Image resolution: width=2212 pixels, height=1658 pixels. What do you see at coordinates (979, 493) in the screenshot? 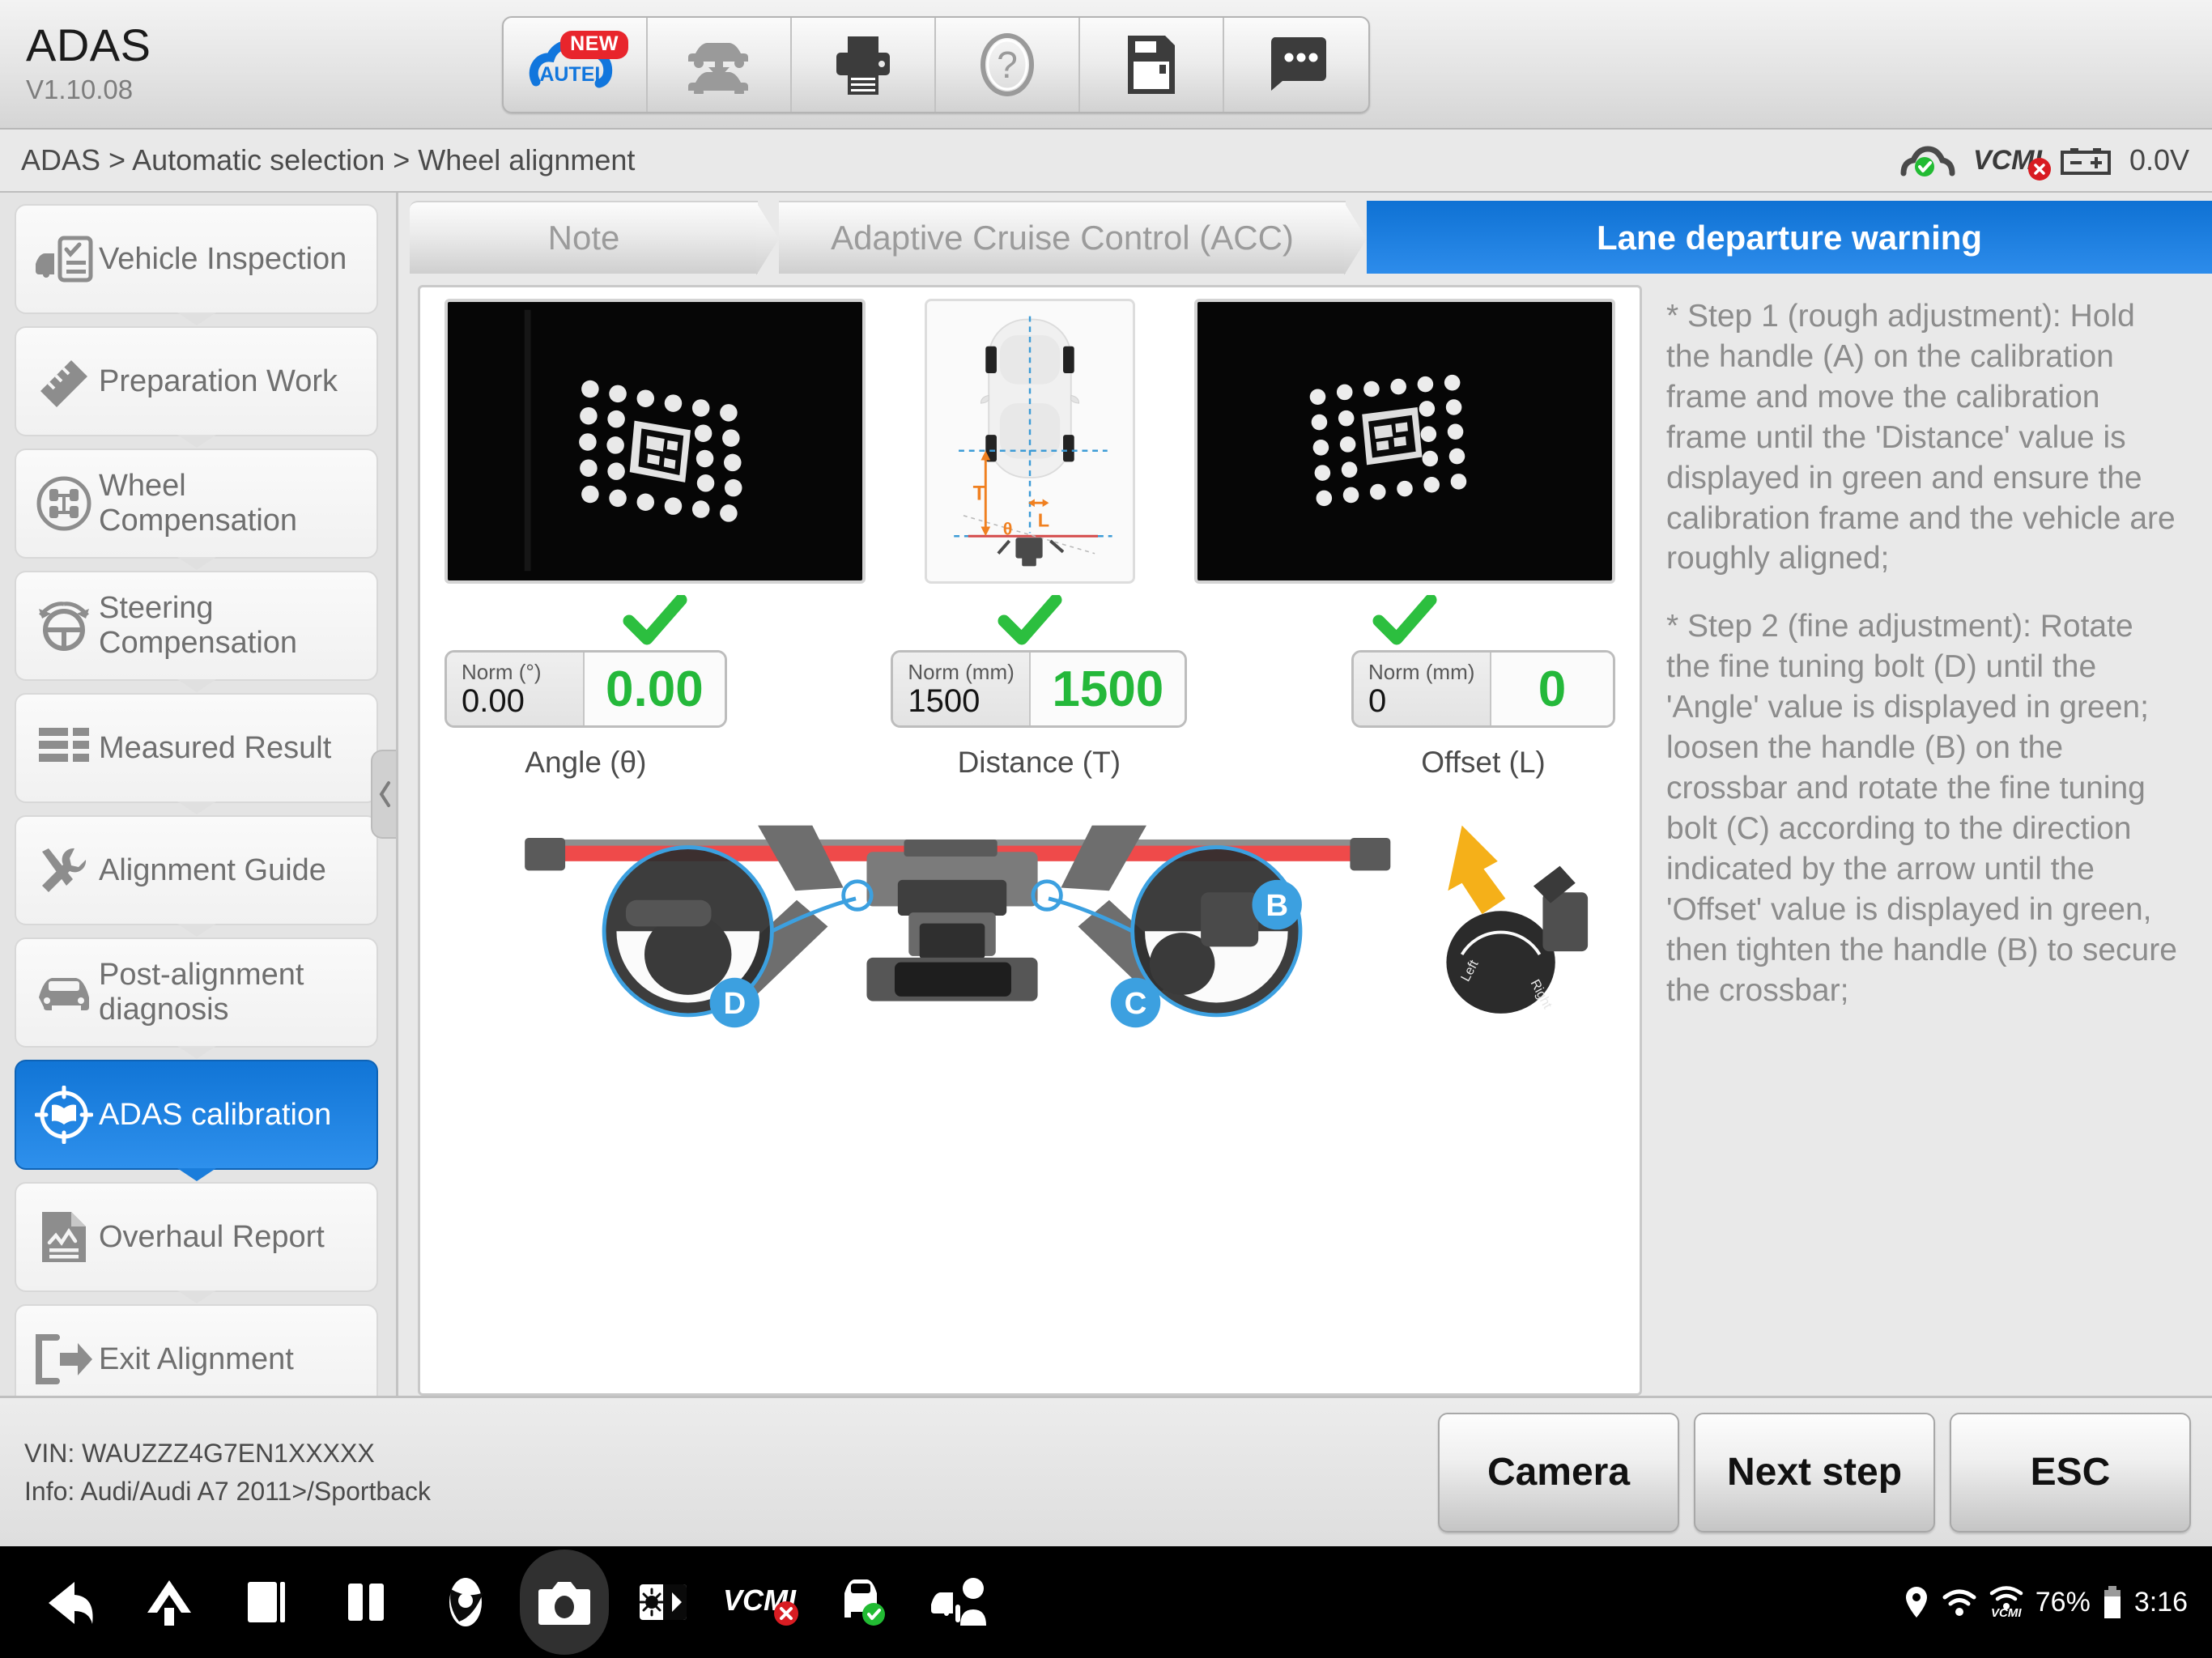
I see `diagram-label-T: T` at bounding box center [979, 493].